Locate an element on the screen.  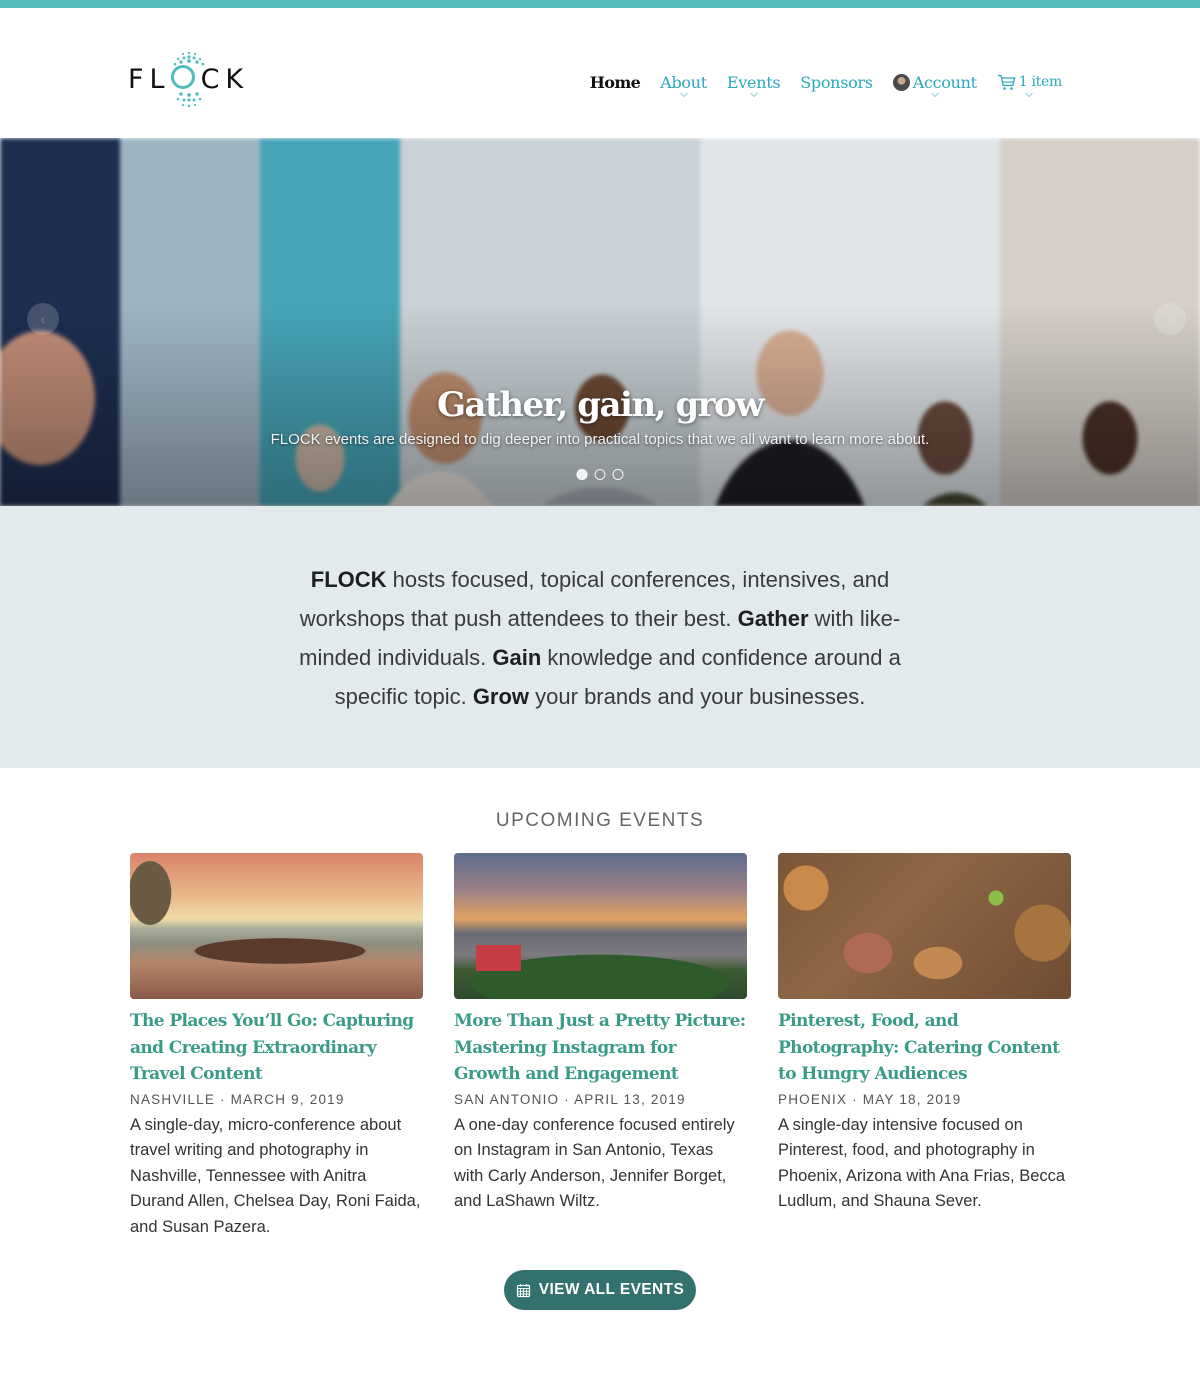
nav-sponsors-label: Sponsors is located at coordinates (836, 82).